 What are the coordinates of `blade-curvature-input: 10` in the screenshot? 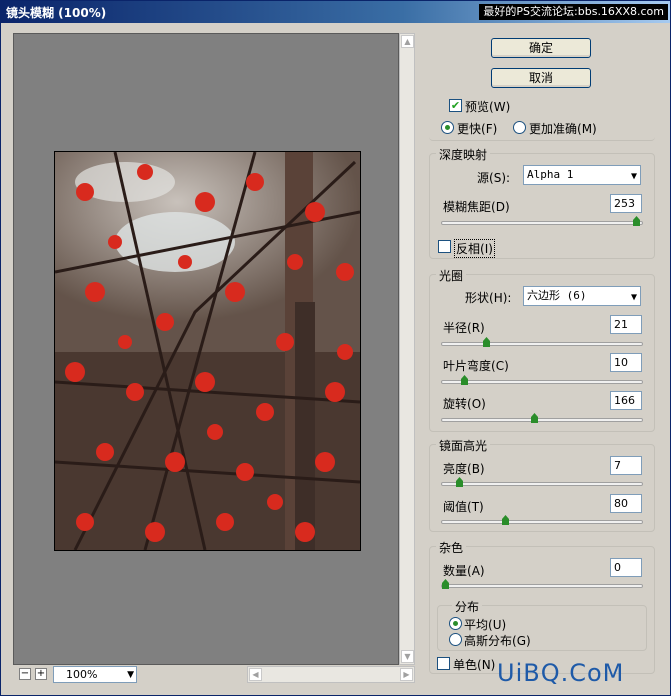 It's located at (626, 362).